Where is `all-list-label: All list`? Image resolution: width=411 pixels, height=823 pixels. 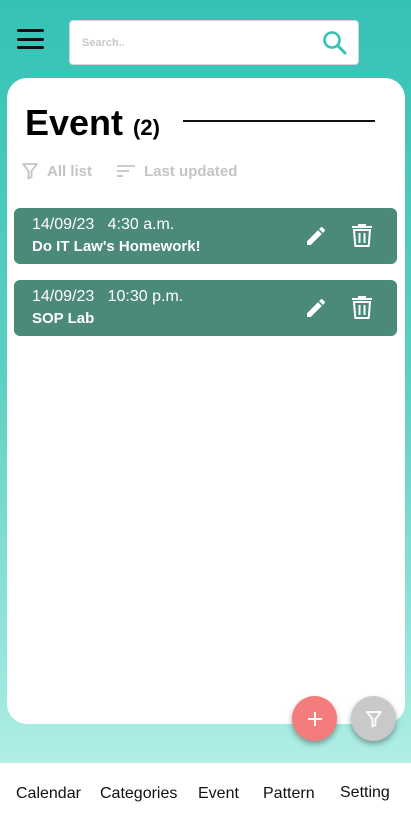 all-list-label: All list is located at coordinates (70, 171).